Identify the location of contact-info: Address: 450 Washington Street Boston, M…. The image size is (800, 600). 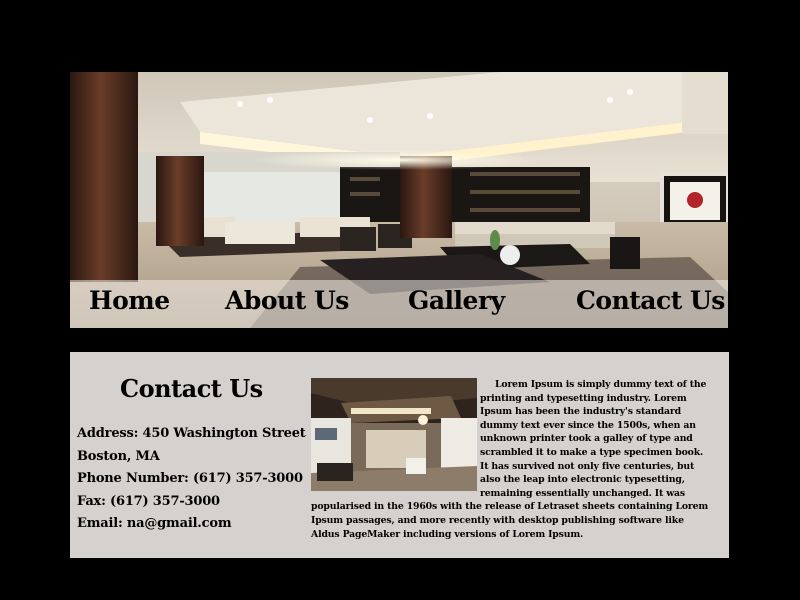
(192, 479).